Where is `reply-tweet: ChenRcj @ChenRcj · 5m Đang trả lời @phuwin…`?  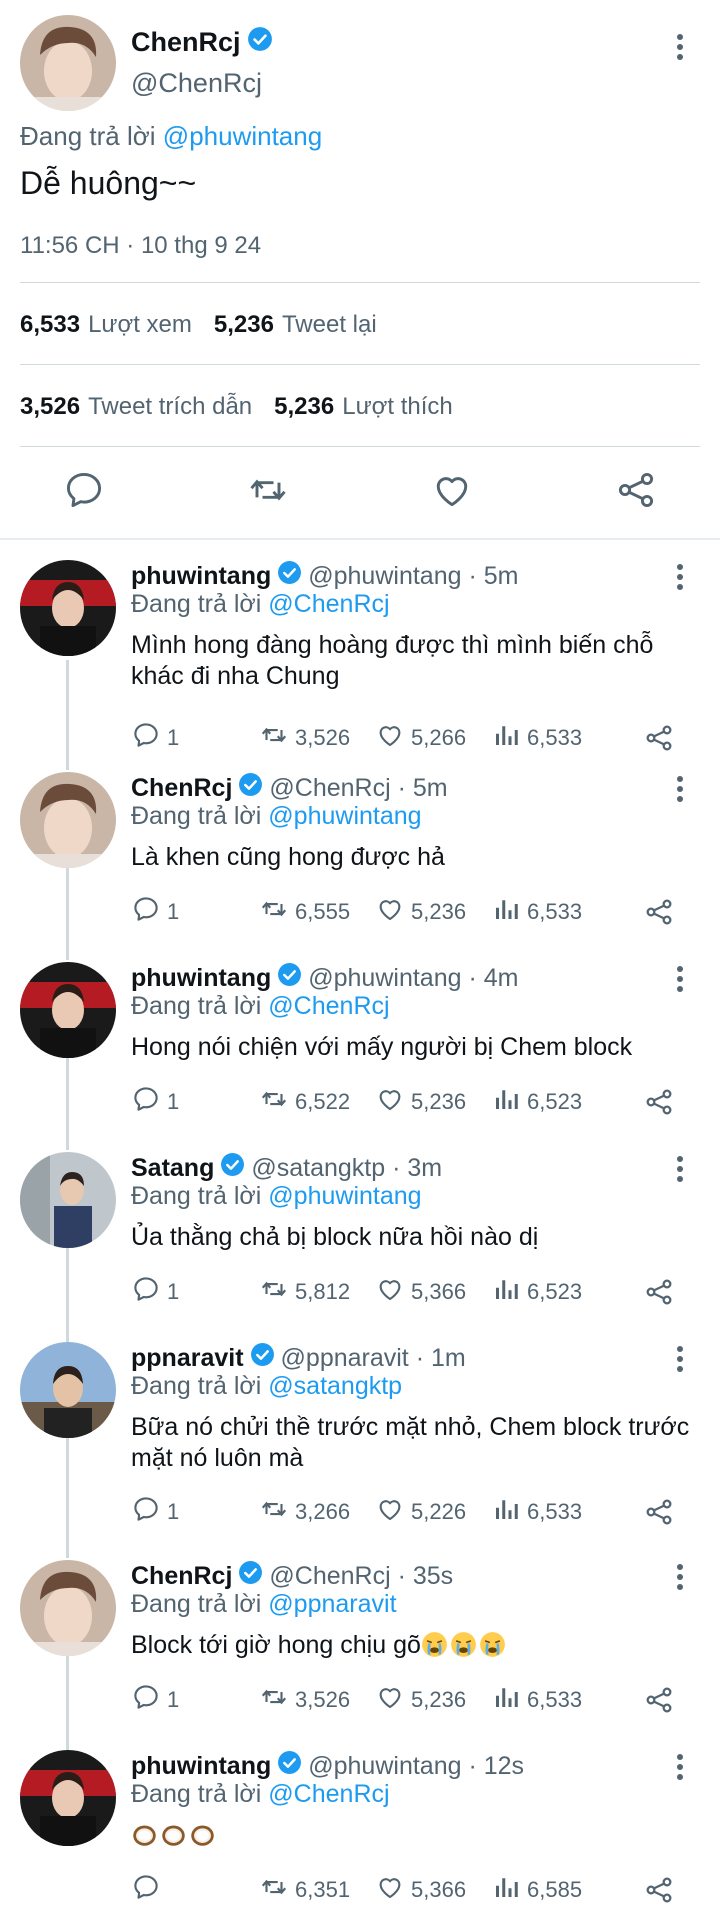
reply-tweet: ChenRcj @ChenRcj · 5m Đang trả lời @phuwin… is located at coordinates (360, 850).